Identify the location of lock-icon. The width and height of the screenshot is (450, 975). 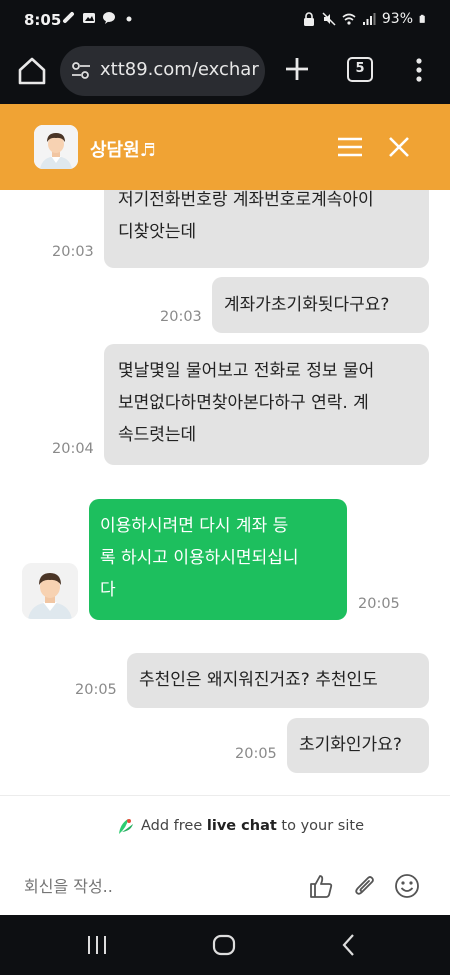
(308, 19).